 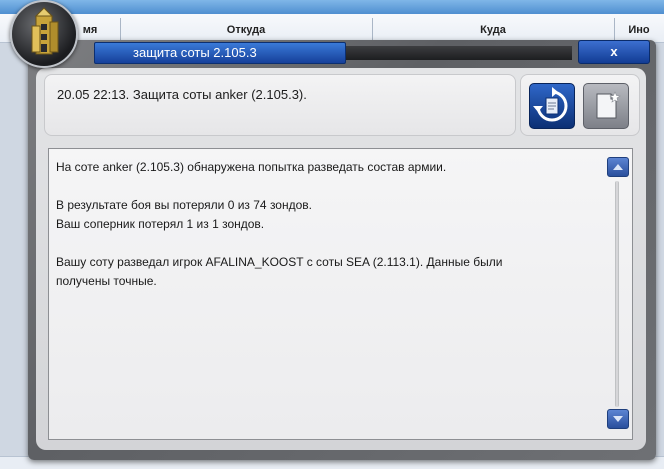 What do you see at coordinates (493, 30) in the screenshot?
I see `column-header-to: Куда` at bounding box center [493, 30].